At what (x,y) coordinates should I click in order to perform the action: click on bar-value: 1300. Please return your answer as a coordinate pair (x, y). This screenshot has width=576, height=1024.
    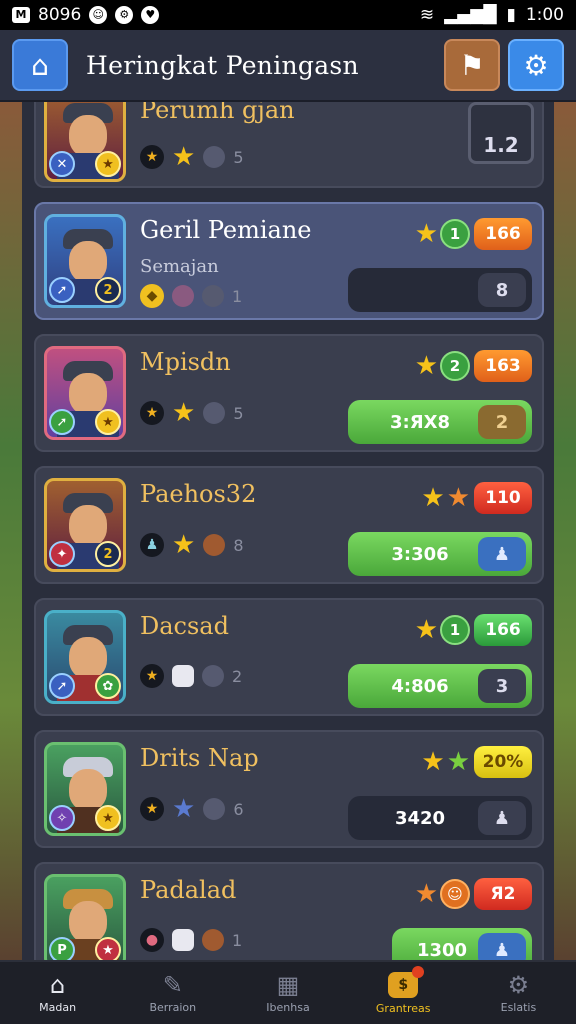
    Looking at the image, I should click on (442, 950).